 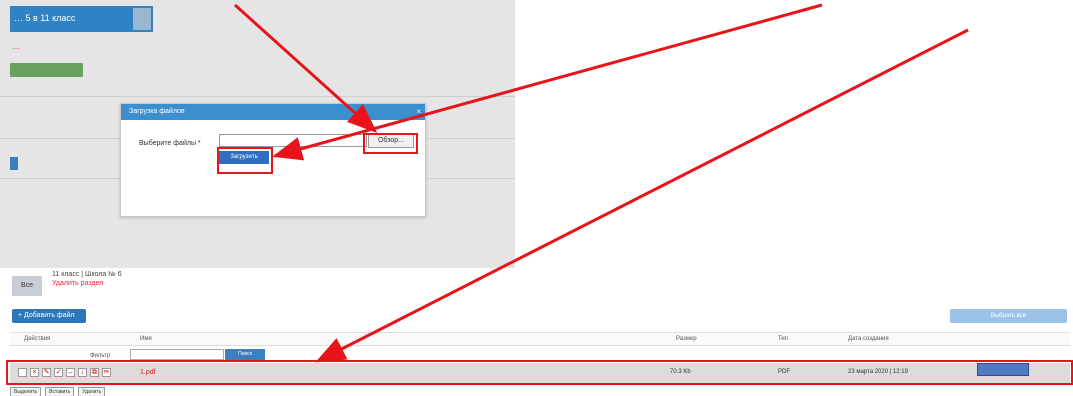 What do you see at coordinates (87, 283) in the screenshot?
I see `delete-section-link: Удалить раздел` at bounding box center [87, 283].